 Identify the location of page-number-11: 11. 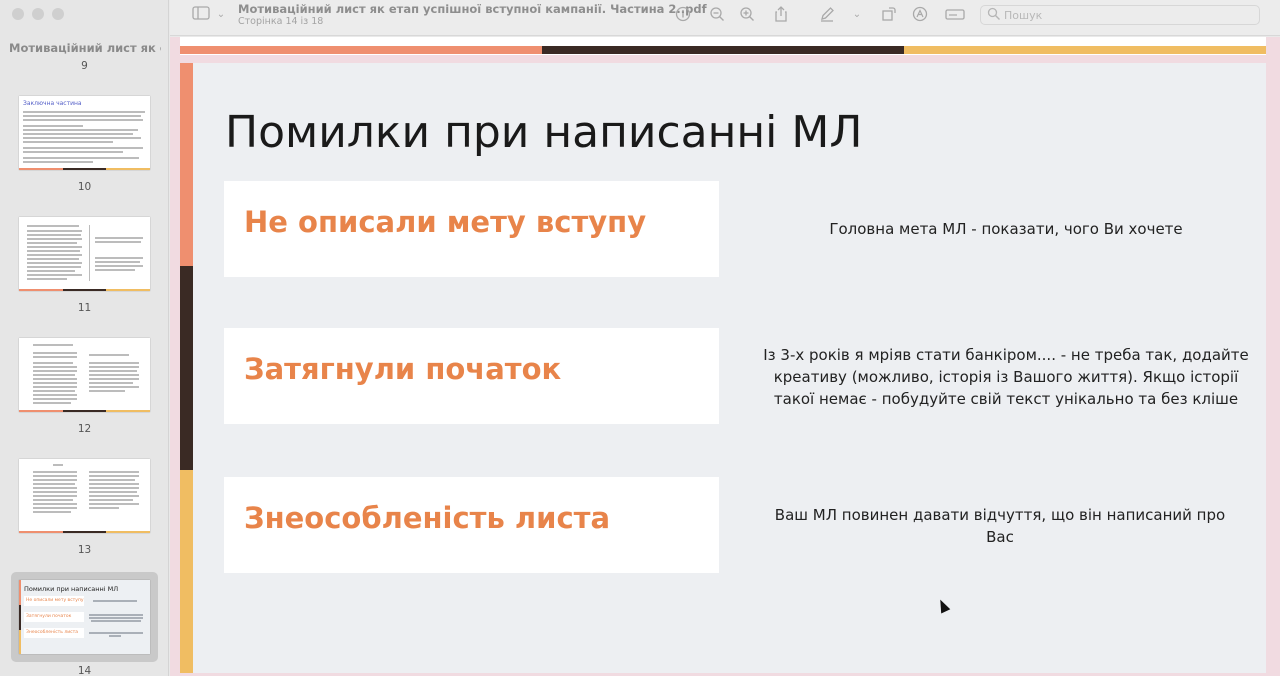
(84, 308).